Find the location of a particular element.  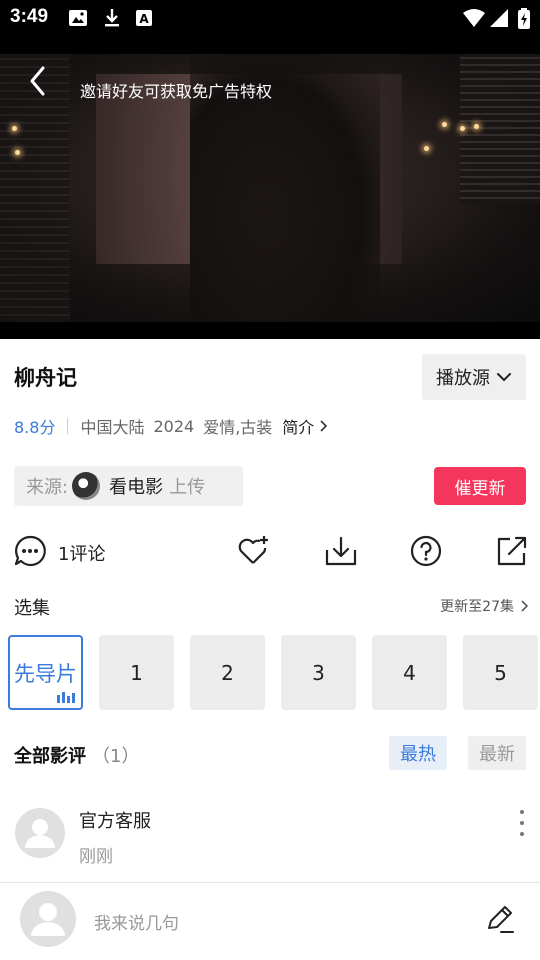

release-year: 2024 is located at coordinates (174, 426).